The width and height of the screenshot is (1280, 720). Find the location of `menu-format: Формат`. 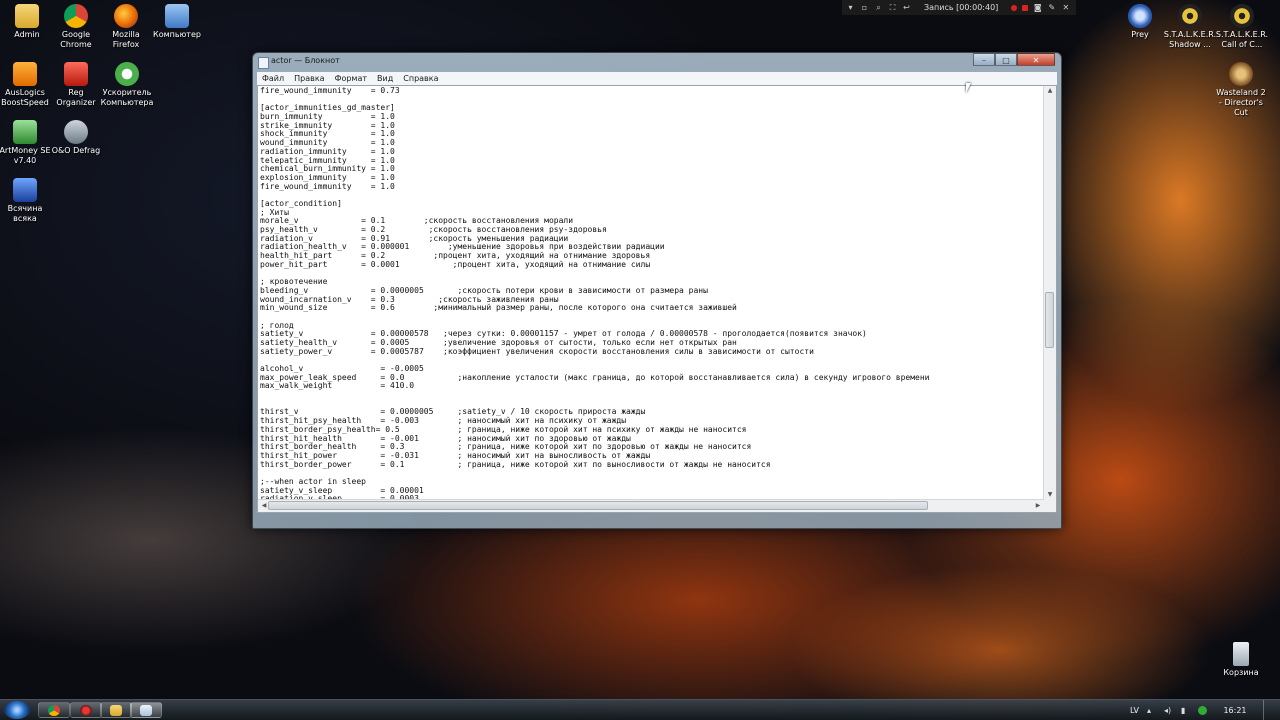

menu-format: Формат is located at coordinates (351, 78).